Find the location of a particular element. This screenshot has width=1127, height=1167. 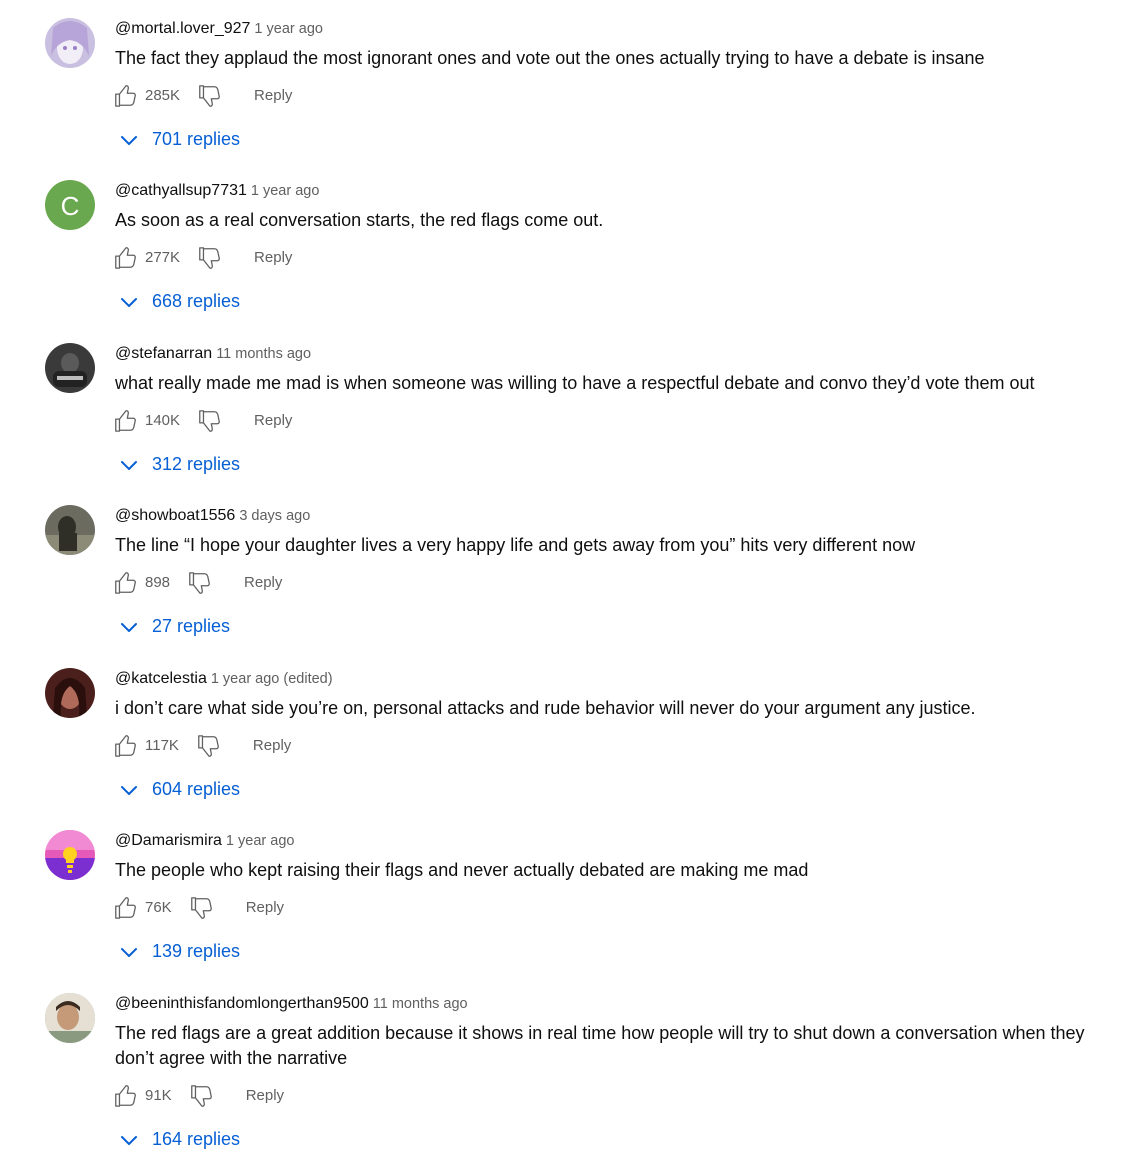

comment-header: @mortal.lover_927 1 year ago is located at coordinates (219, 29).